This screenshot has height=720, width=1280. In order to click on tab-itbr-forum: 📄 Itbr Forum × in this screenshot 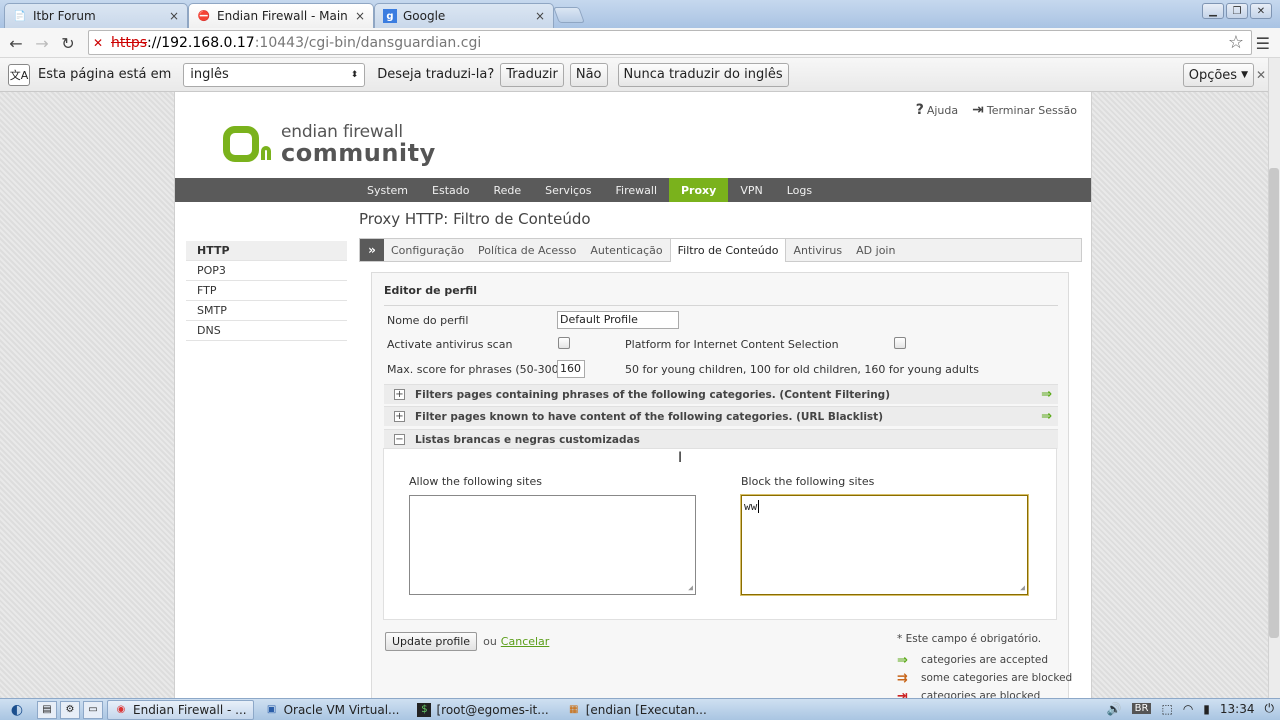, I will do `click(96, 15)`.